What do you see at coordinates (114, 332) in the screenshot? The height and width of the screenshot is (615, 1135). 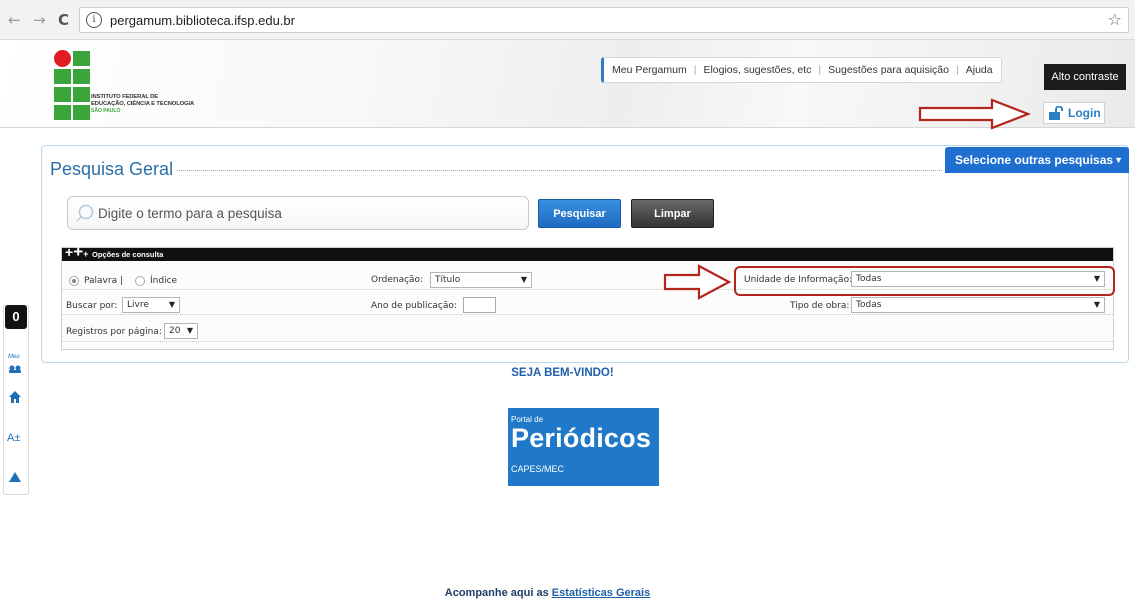 I see `registros-label: Registros por página:` at bounding box center [114, 332].